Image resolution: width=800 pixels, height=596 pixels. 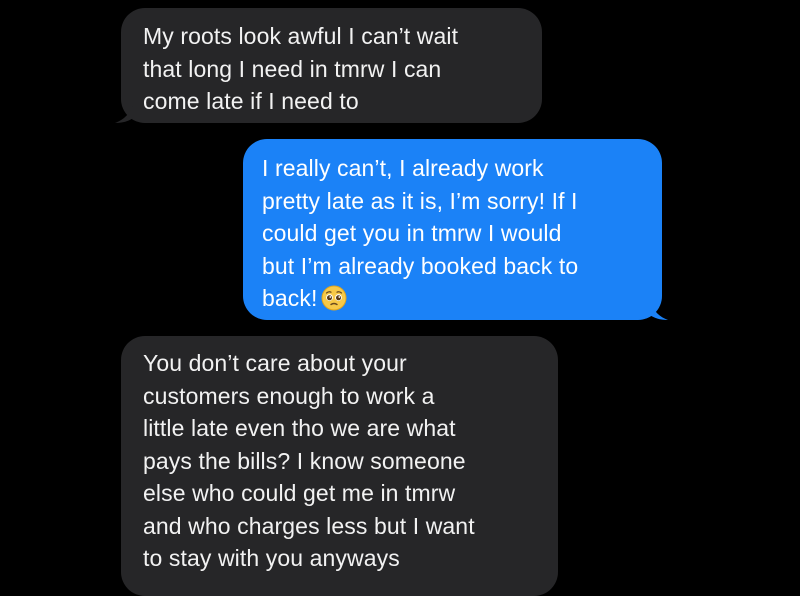 I want to click on message-line: You don’t care about your, so click(x=275, y=363).